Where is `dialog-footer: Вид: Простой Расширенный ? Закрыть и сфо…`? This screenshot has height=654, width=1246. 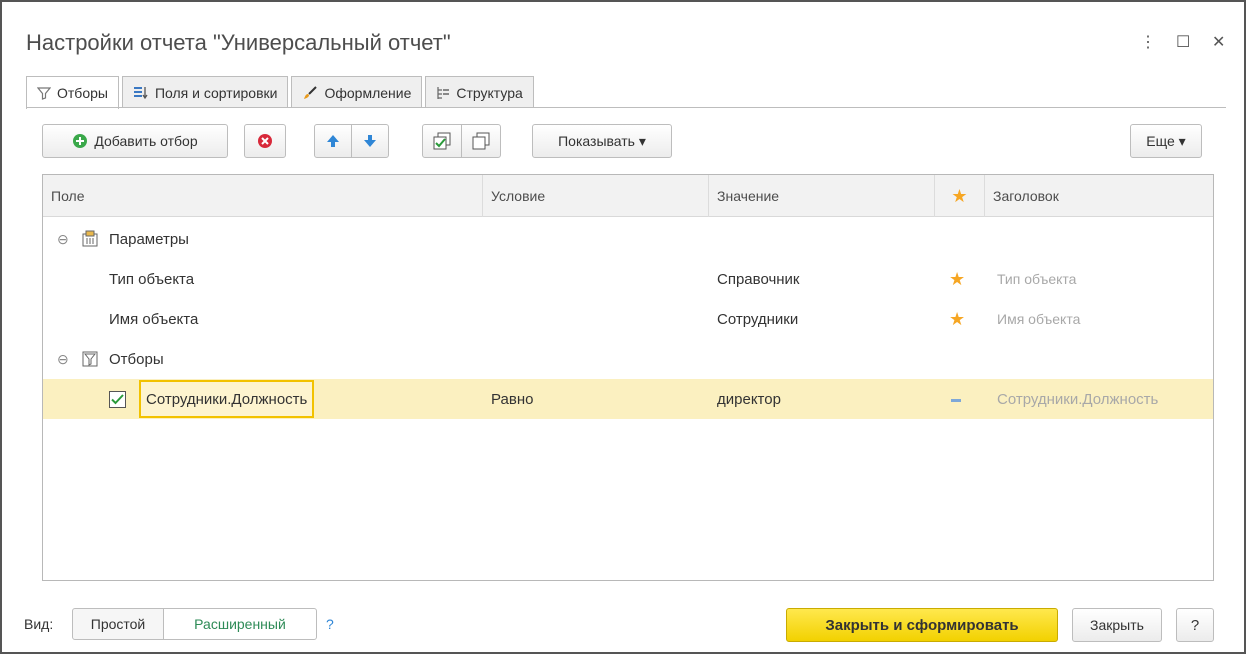
dialog-footer: Вид: Простой Расширенный ? Закрыть и сфо… is located at coordinates (623, 626).